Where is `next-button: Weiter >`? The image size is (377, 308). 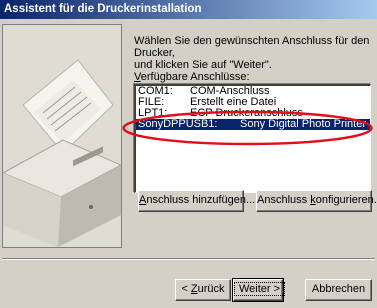 next-button: Weiter > is located at coordinates (259, 290).